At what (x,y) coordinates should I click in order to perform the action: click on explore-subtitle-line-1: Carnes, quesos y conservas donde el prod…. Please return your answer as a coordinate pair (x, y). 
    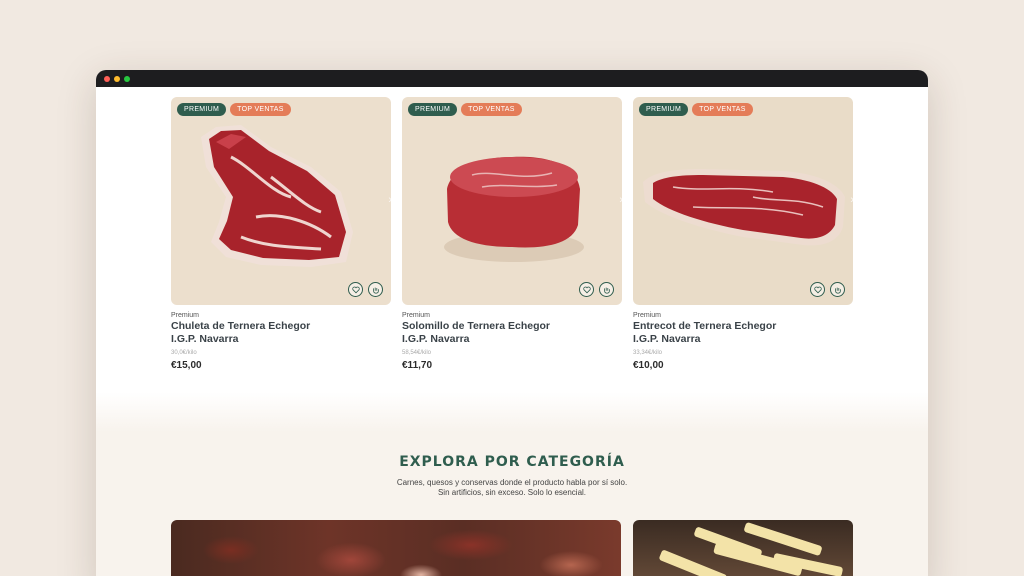
    Looking at the image, I should click on (512, 482).